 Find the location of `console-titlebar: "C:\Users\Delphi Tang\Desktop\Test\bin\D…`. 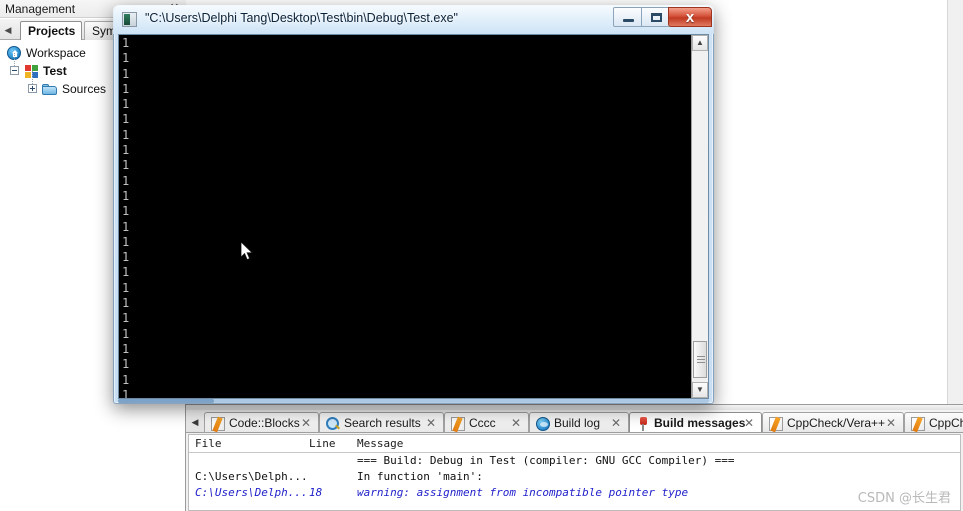

console-titlebar: "C:\Users\Delphi Tang\Desktop\Test\bin\D… is located at coordinates (413, 19).